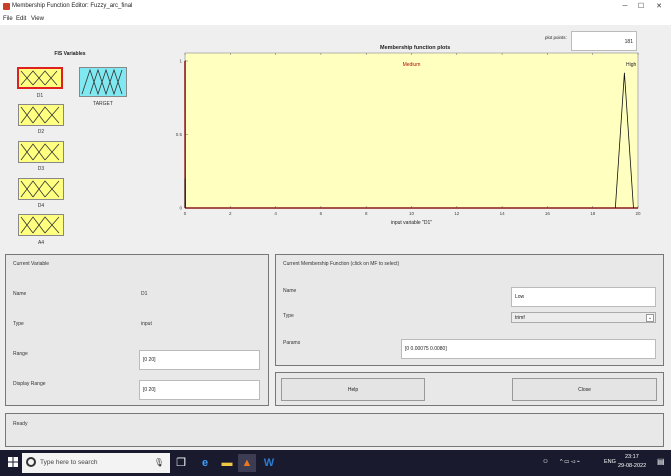 This screenshot has width=671, height=476. Describe the element at coordinates (610, 462) in the screenshot. I see `language-indicator: ENG` at that location.